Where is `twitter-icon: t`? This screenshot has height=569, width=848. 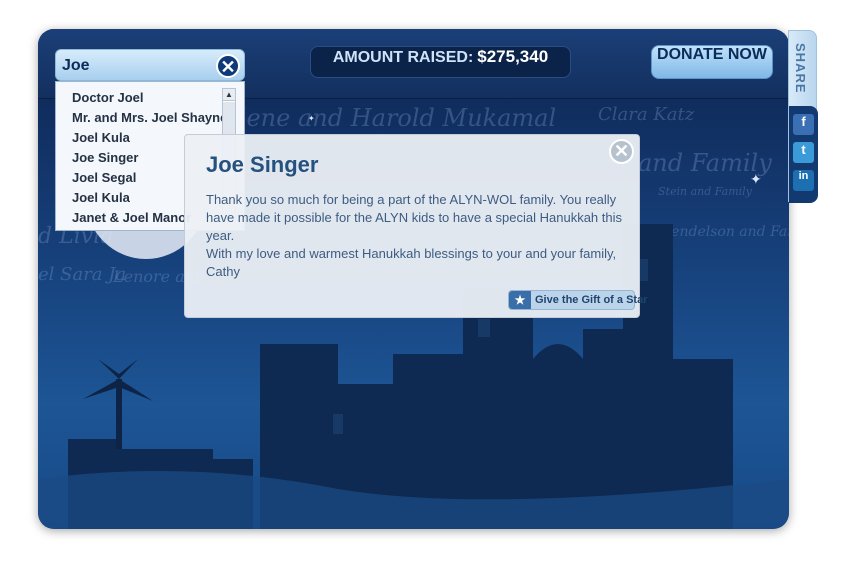
twitter-icon: t is located at coordinates (803, 152).